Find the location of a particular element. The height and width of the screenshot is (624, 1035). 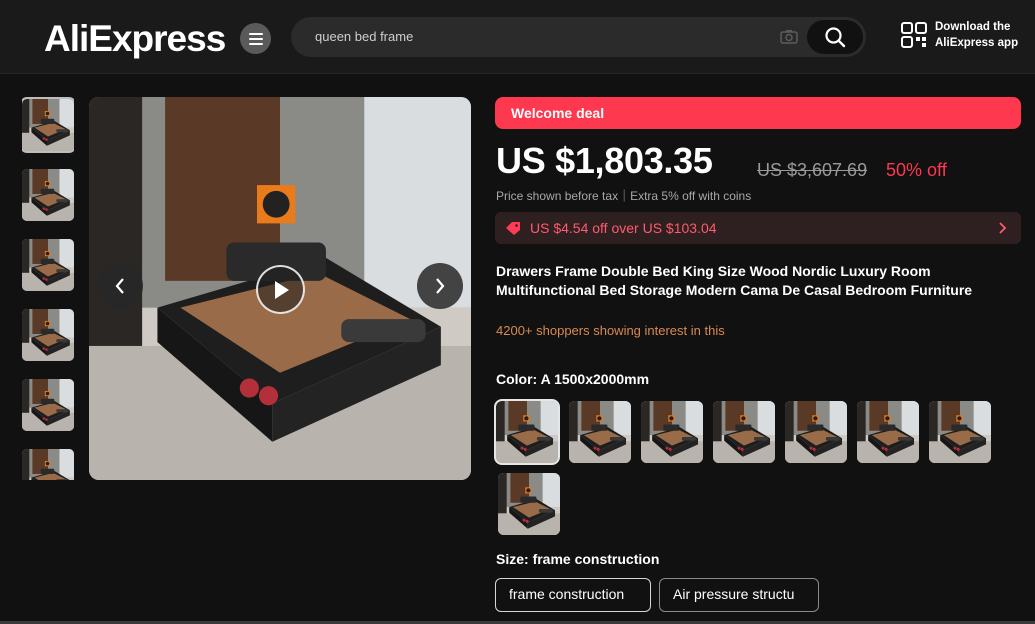

search-button is located at coordinates (835, 37).